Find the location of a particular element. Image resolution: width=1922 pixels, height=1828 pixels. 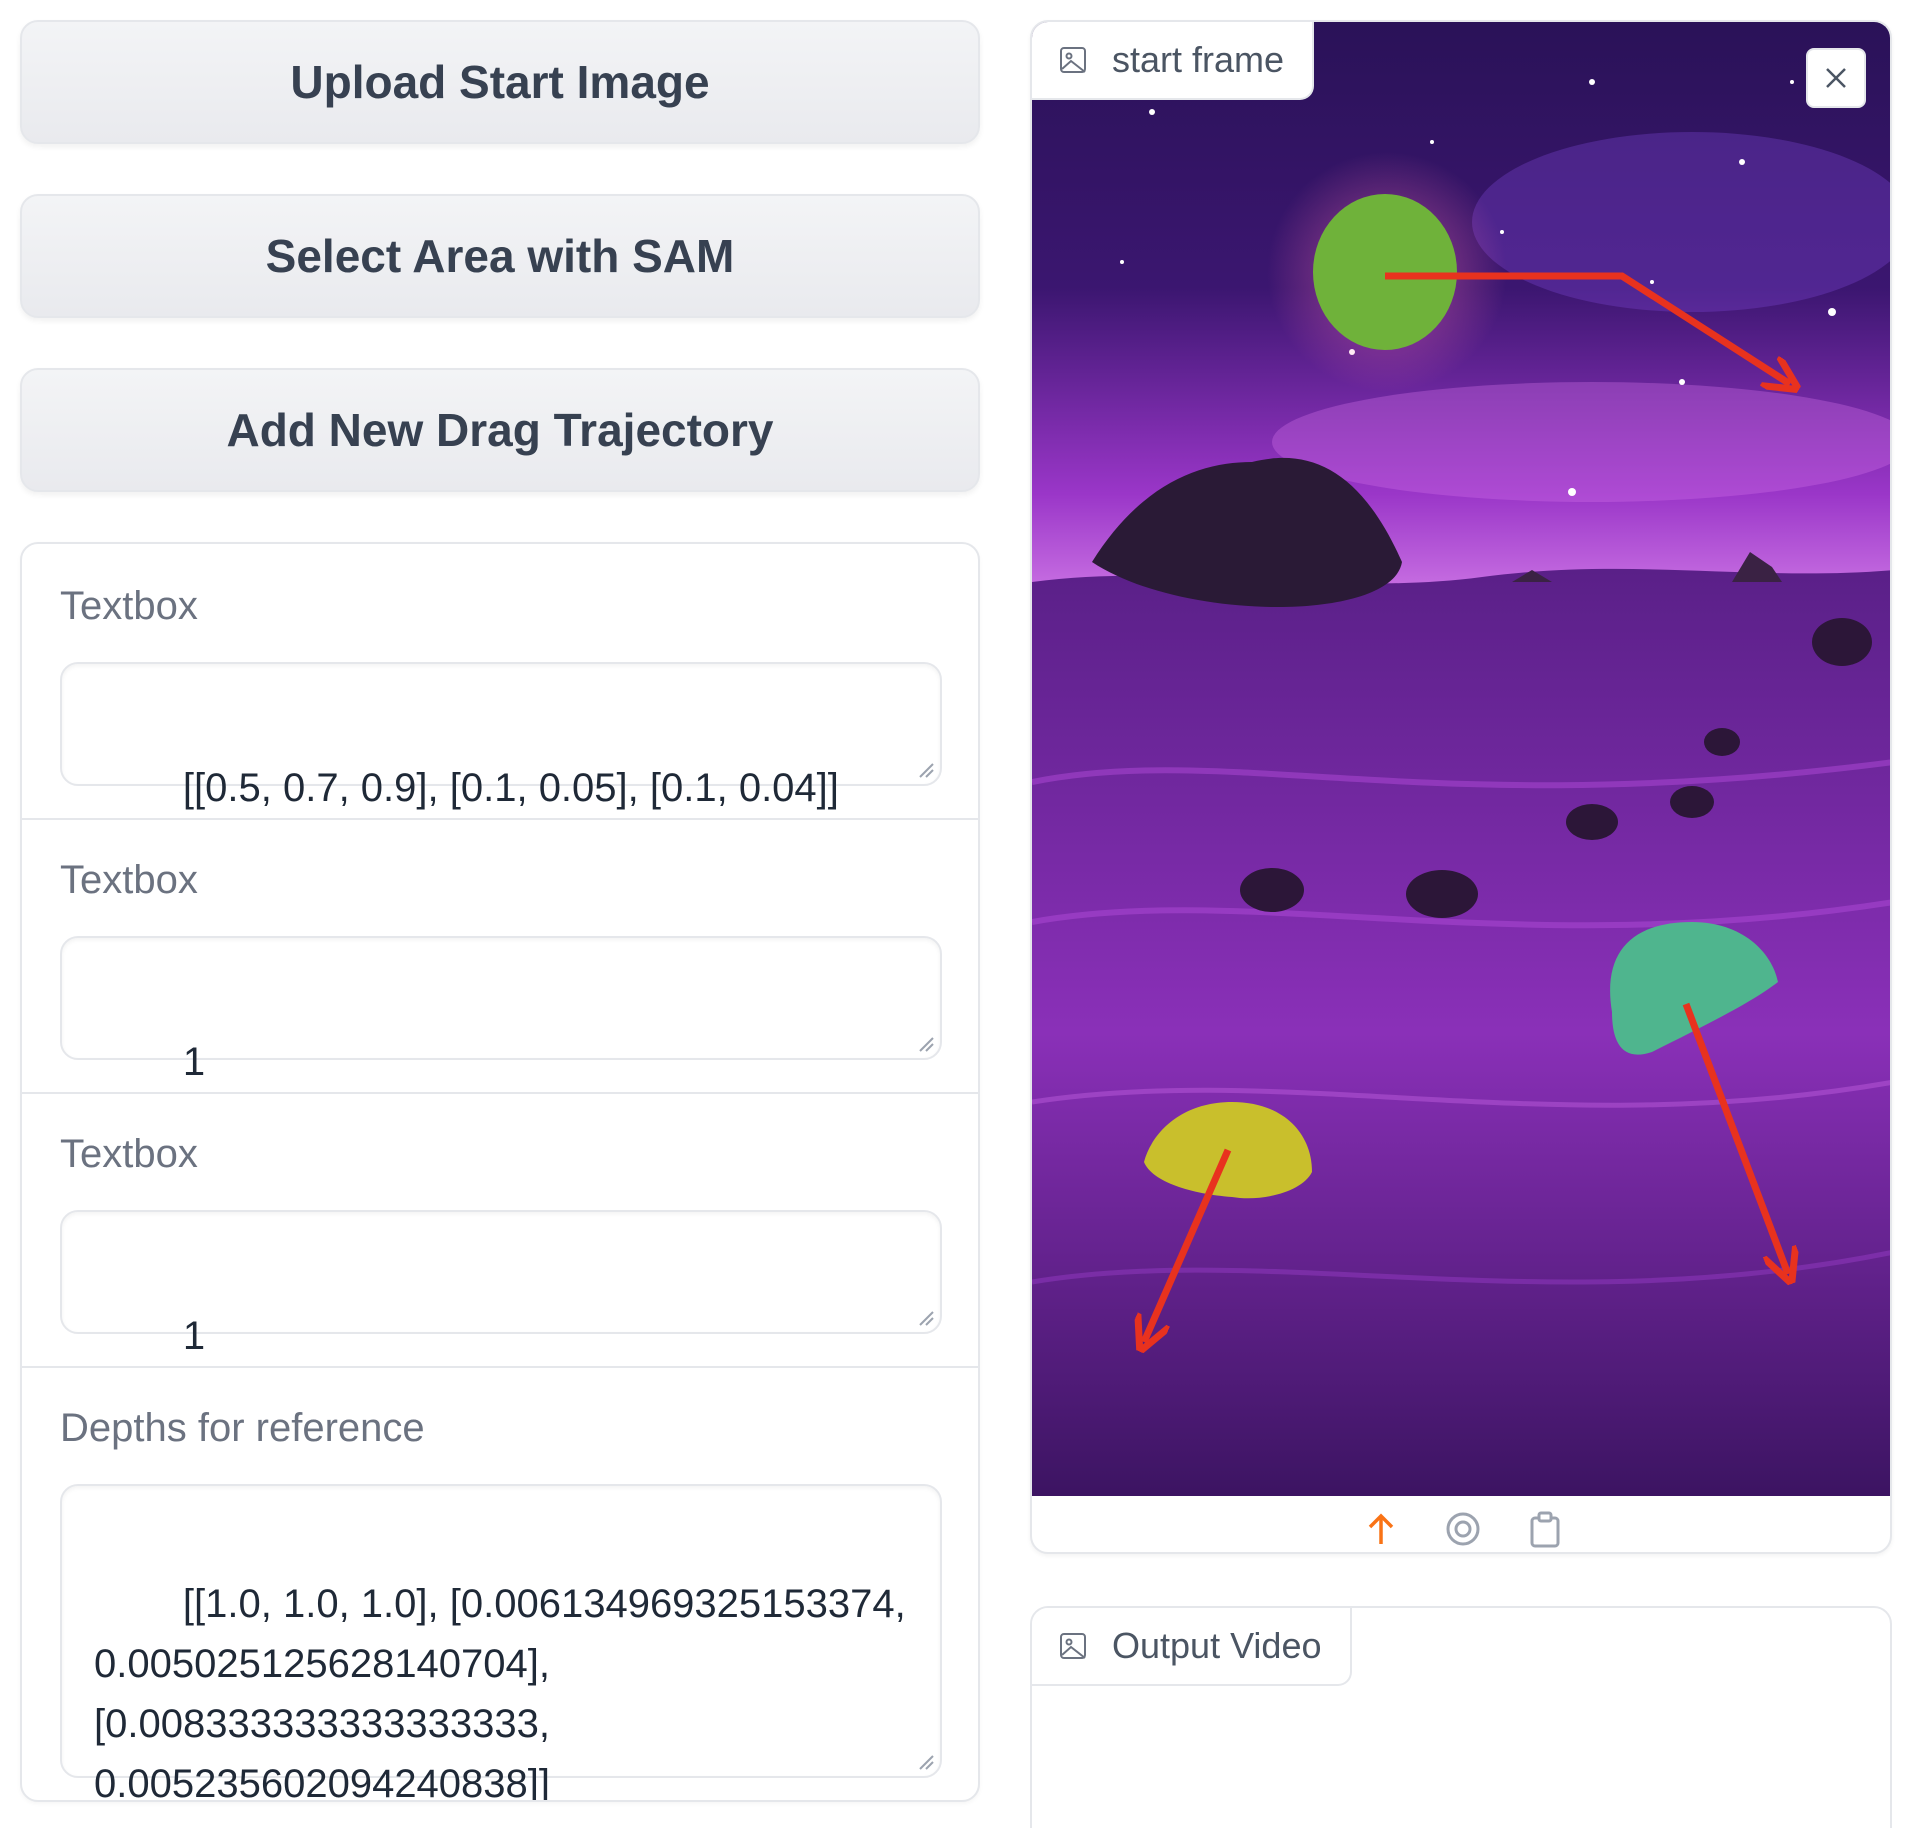

clipboard-icon is located at coordinates (1545, 1529).